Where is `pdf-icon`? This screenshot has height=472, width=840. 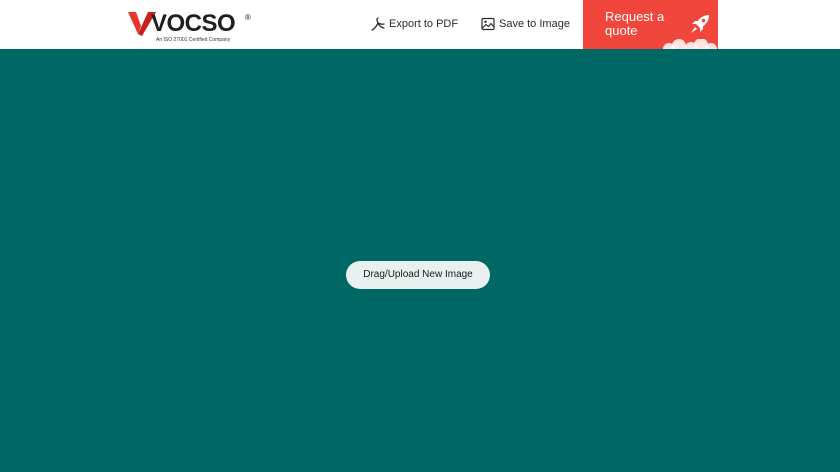 pdf-icon is located at coordinates (378, 24).